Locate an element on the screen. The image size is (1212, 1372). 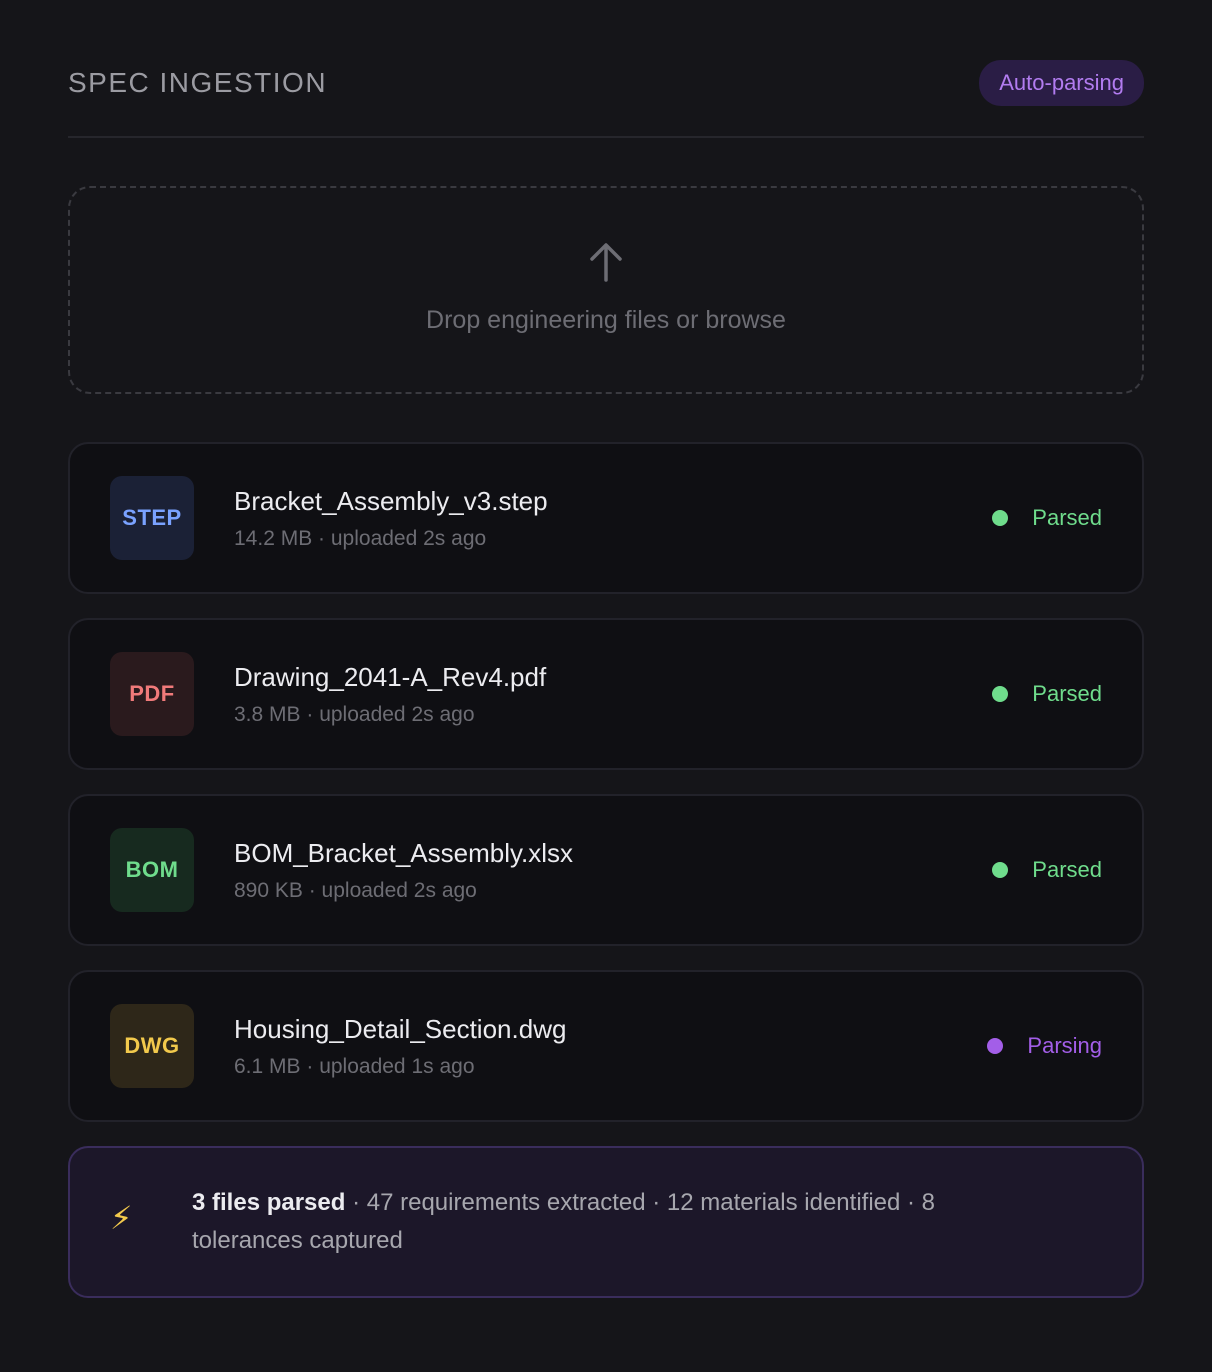
file-type-icon: PDF is located at coordinates (152, 694).